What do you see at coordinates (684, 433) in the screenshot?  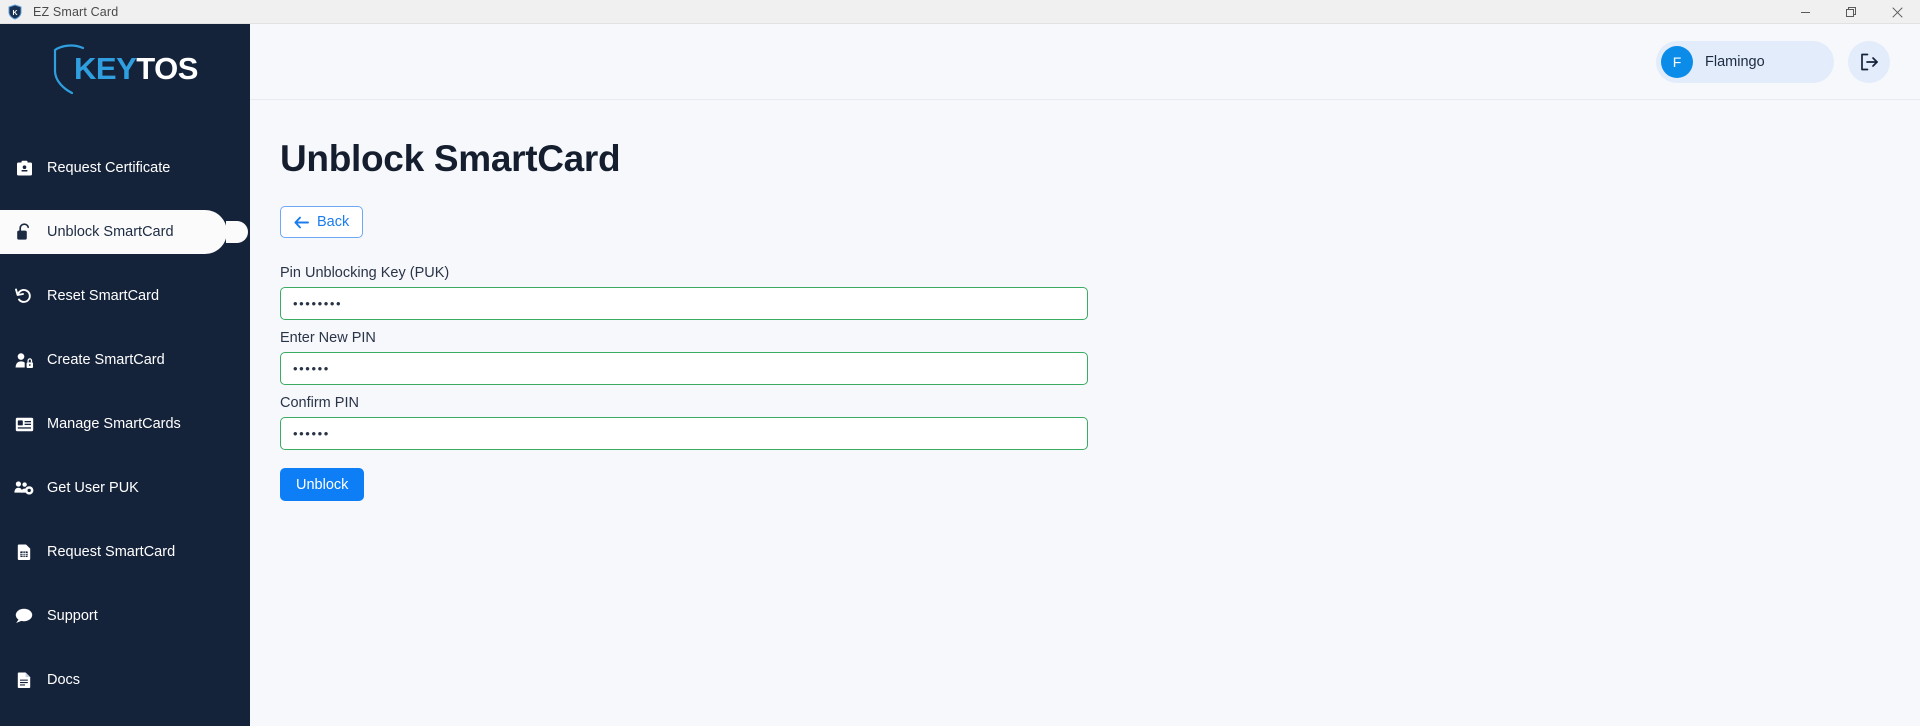 I see `confirm-pin-input` at bounding box center [684, 433].